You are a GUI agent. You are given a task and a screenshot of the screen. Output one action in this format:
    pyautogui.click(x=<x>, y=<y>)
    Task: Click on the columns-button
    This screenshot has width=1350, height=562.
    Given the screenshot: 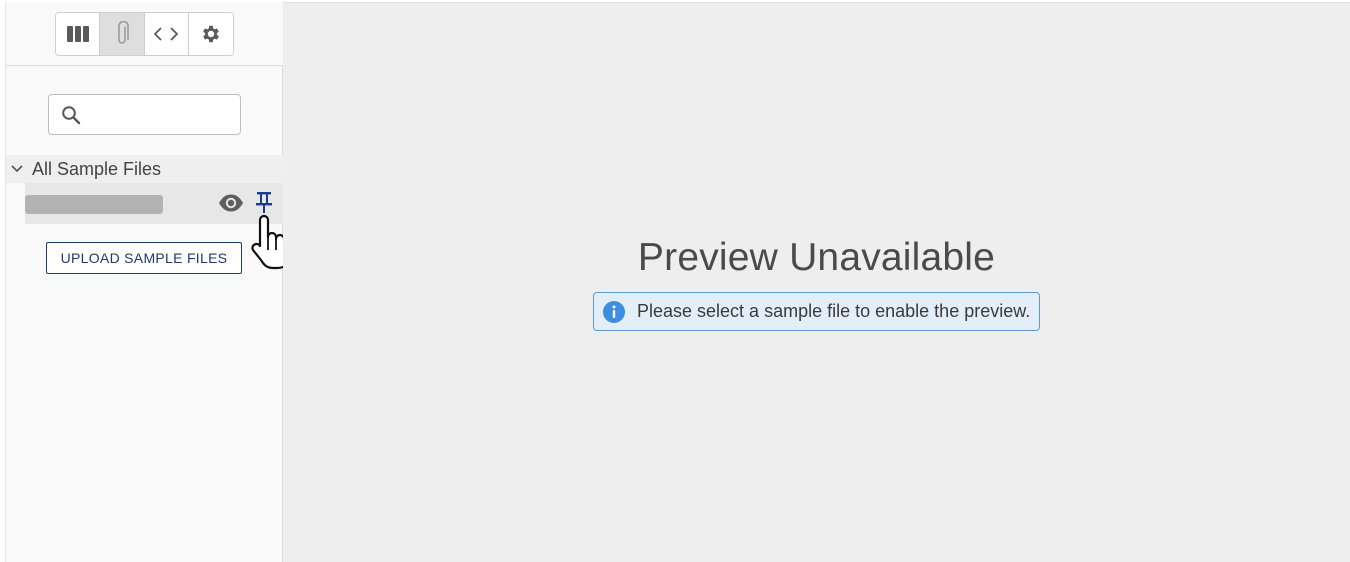 What is the action you would take?
    pyautogui.click(x=78, y=34)
    